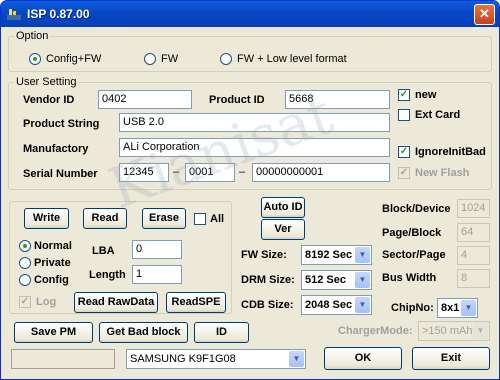 The width and height of the screenshot is (500, 380). What do you see at coordinates (150, 59) in the screenshot?
I see `radio-fw` at bounding box center [150, 59].